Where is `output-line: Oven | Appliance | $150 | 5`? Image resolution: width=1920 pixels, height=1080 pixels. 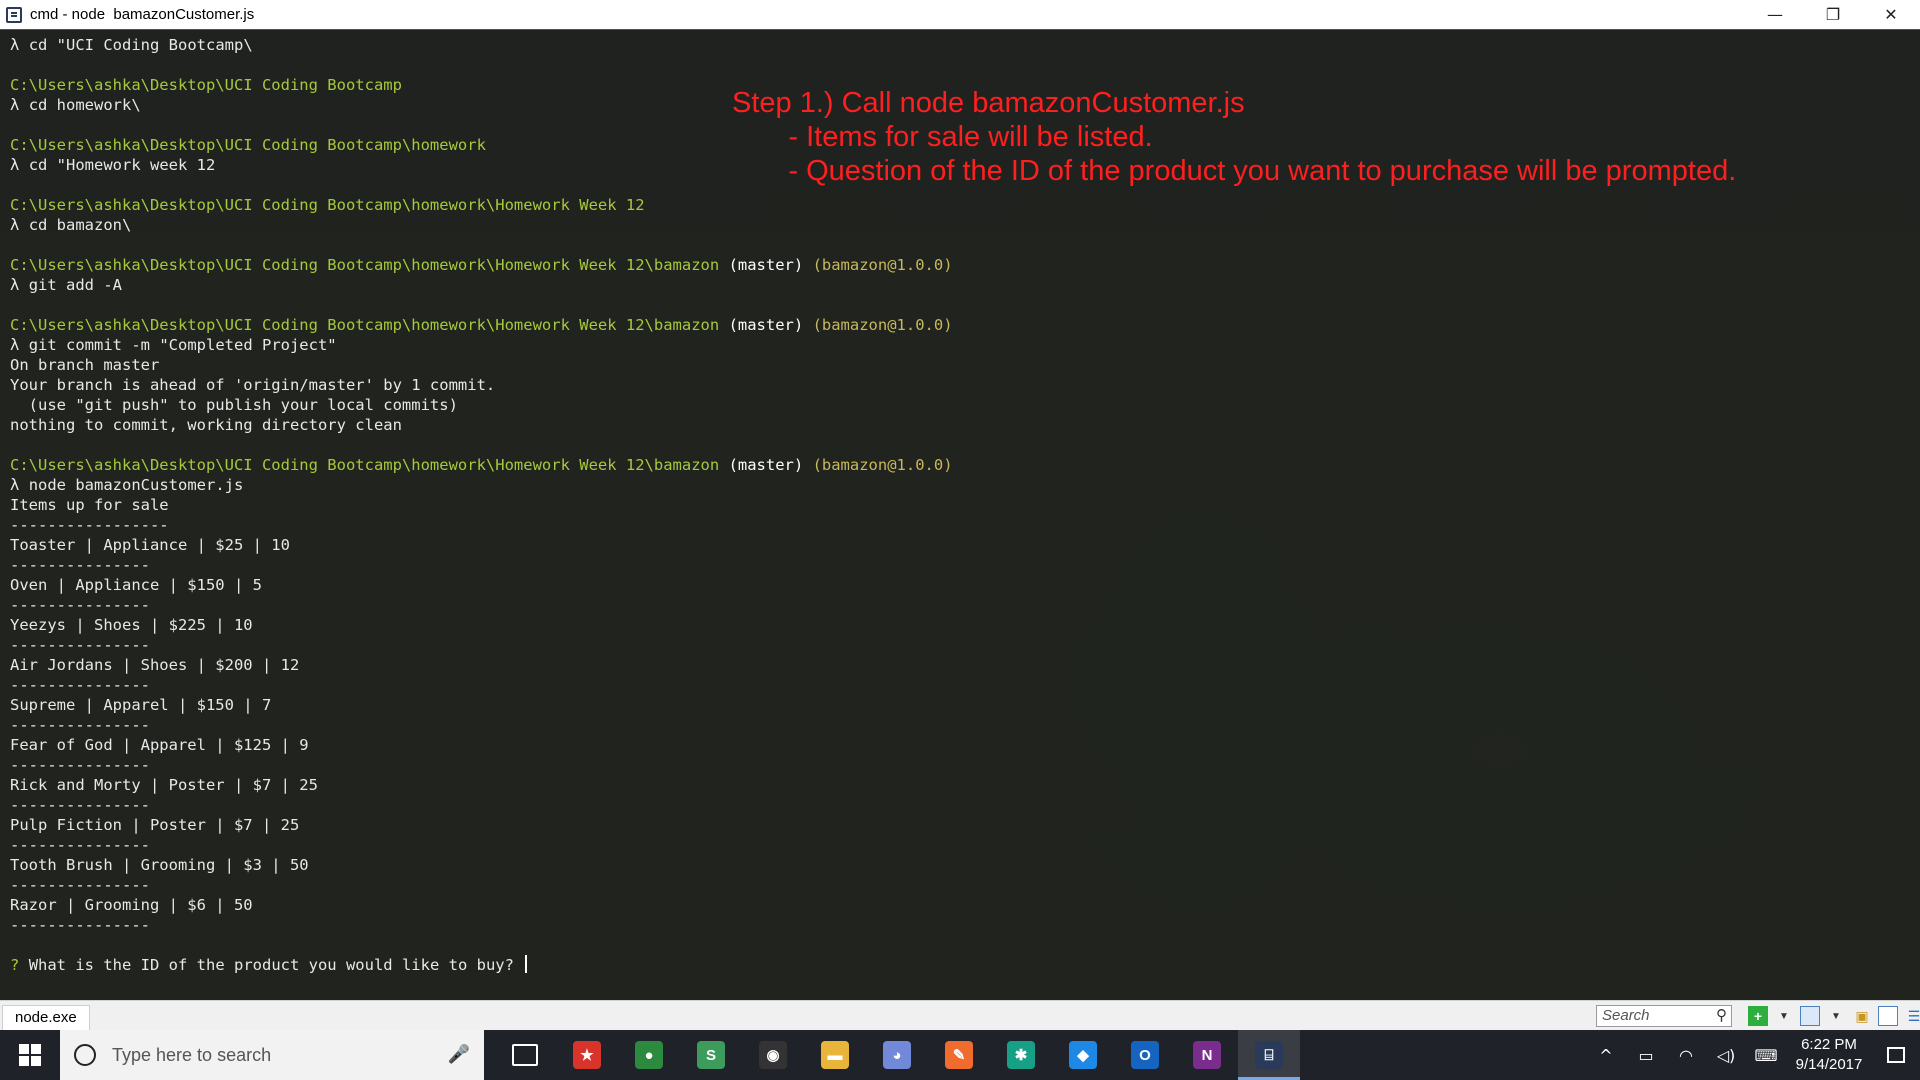 output-line: Oven | Appliance | $150 | 5 is located at coordinates (136, 585).